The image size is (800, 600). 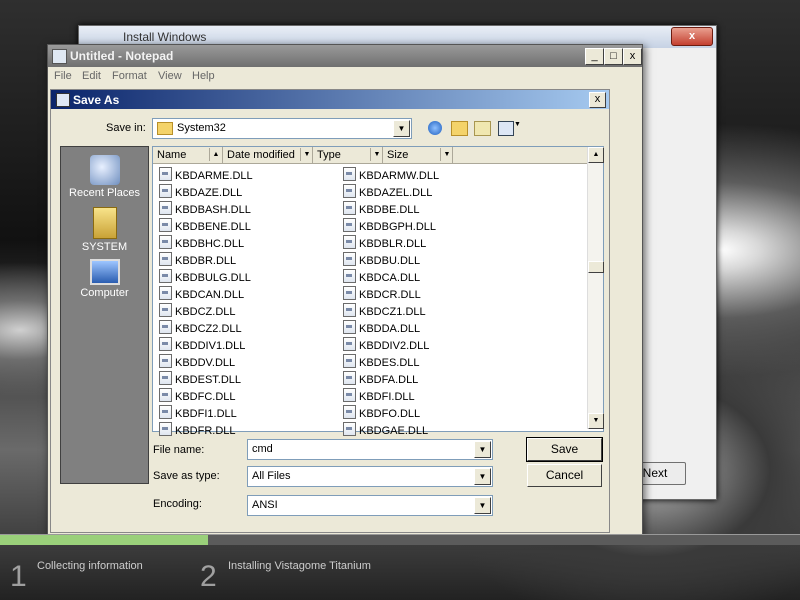 What do you see at coordinates (205, 209) in the screenshot?
I see `file-item: KBDBASH.DLL` at bounding box center [205, 209].